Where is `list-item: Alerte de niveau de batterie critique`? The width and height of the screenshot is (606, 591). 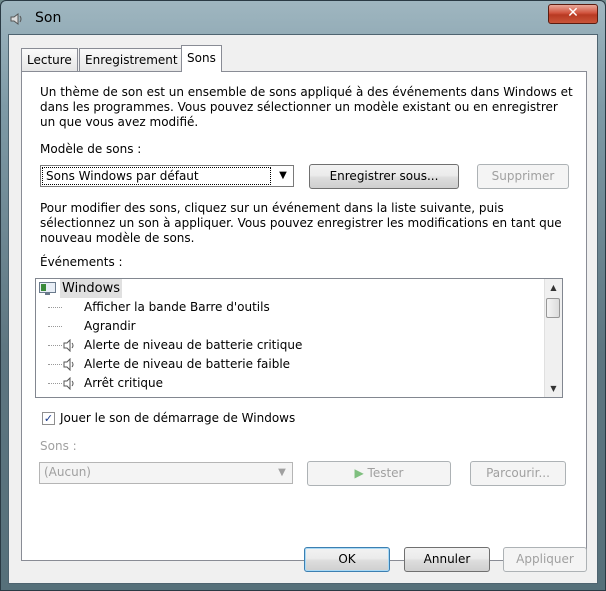 list-item: Alerte de niveau de batterie critique is located at coordinates (288, 345).